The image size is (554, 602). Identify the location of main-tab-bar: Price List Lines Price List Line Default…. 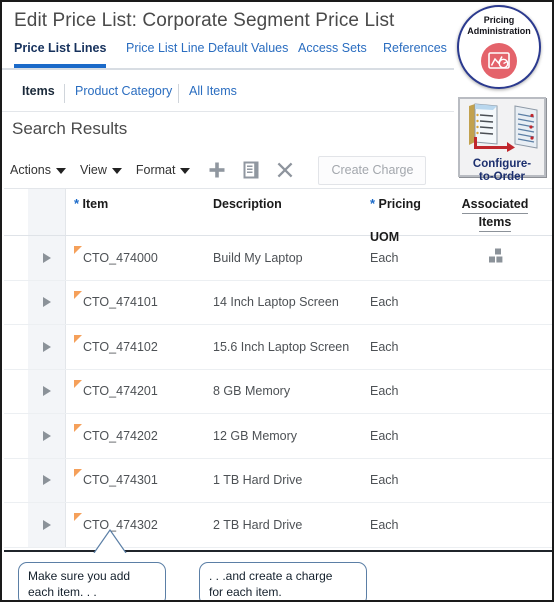
(228, 55).